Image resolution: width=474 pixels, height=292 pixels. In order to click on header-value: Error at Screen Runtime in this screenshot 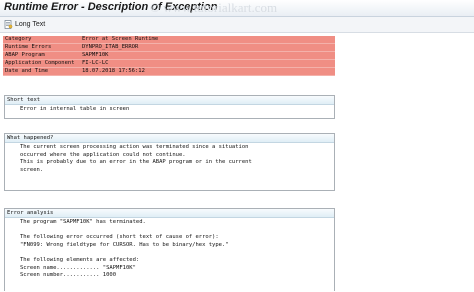, I will do `click(207, 40)`.